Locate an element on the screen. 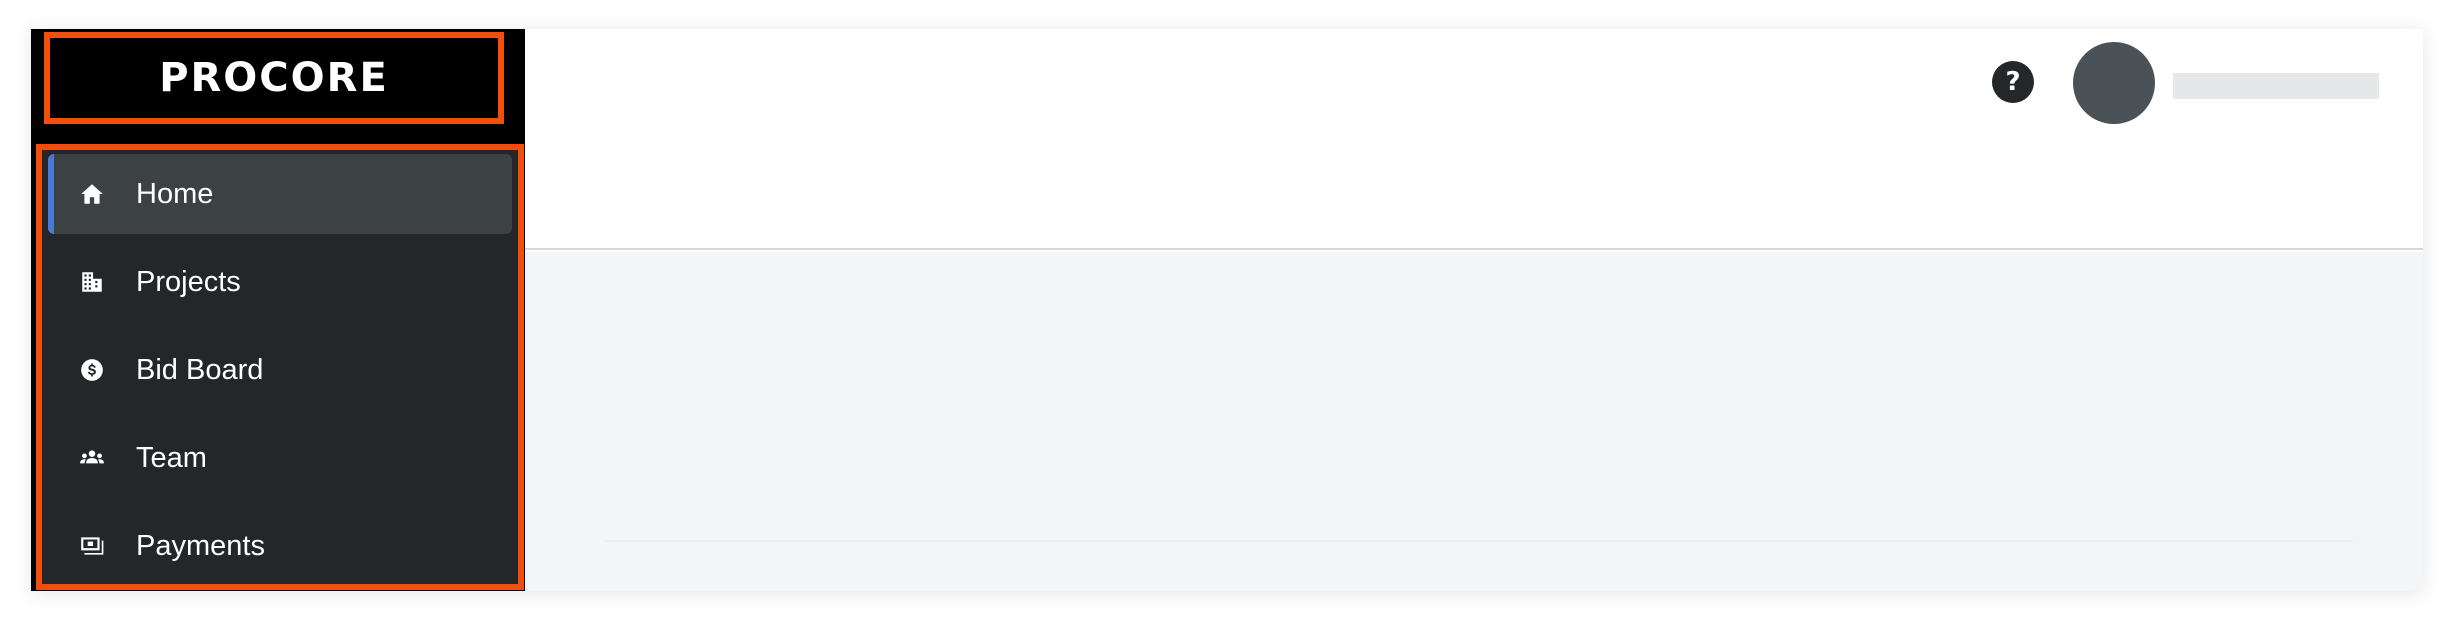  procore-logo: PROCORE is located at coordinates (274, 78).